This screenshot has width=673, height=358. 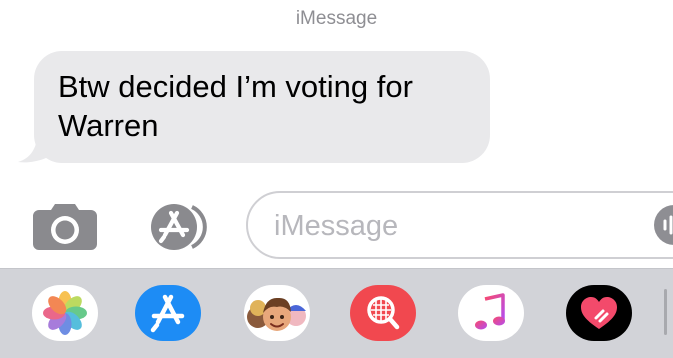 What do you see at coordinates (235, 106) in the screenshot?
I see `message-text: Btw decided I’m voting for Warren` at bounding box center [235, 106].